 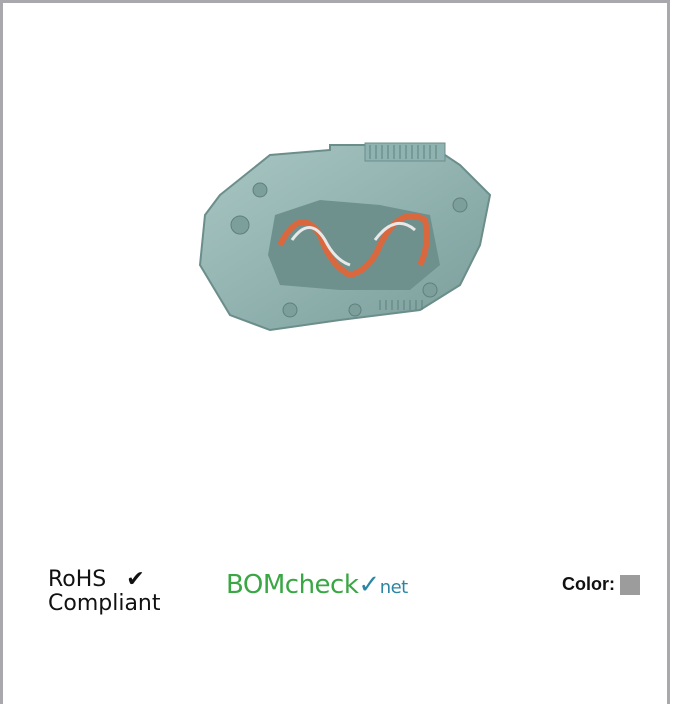 What do you see at coordinates (135, 579) in the screenshot?
I see `checkmark-icon: ✔` at bounding box center [135, 579].